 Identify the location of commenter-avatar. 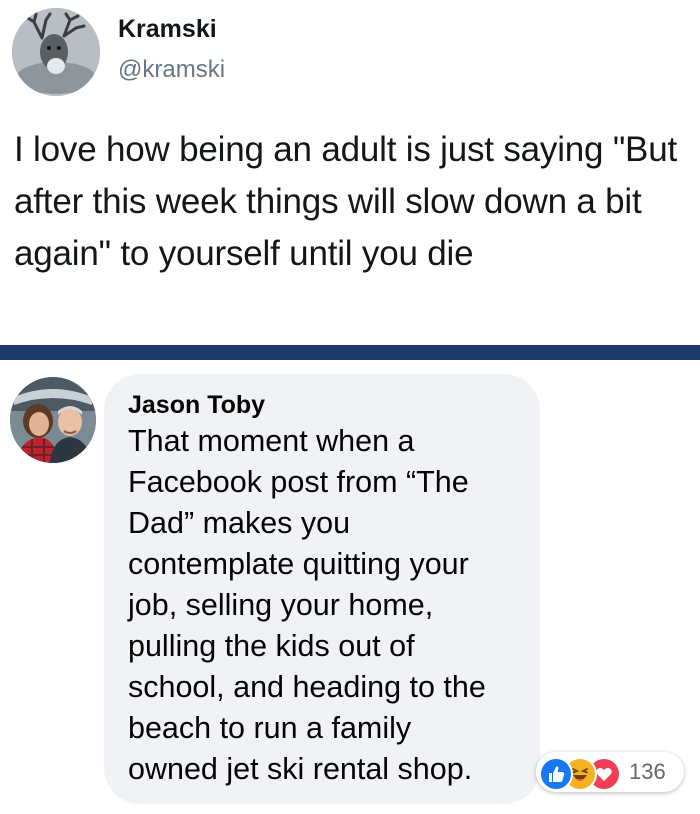
(53, 420).